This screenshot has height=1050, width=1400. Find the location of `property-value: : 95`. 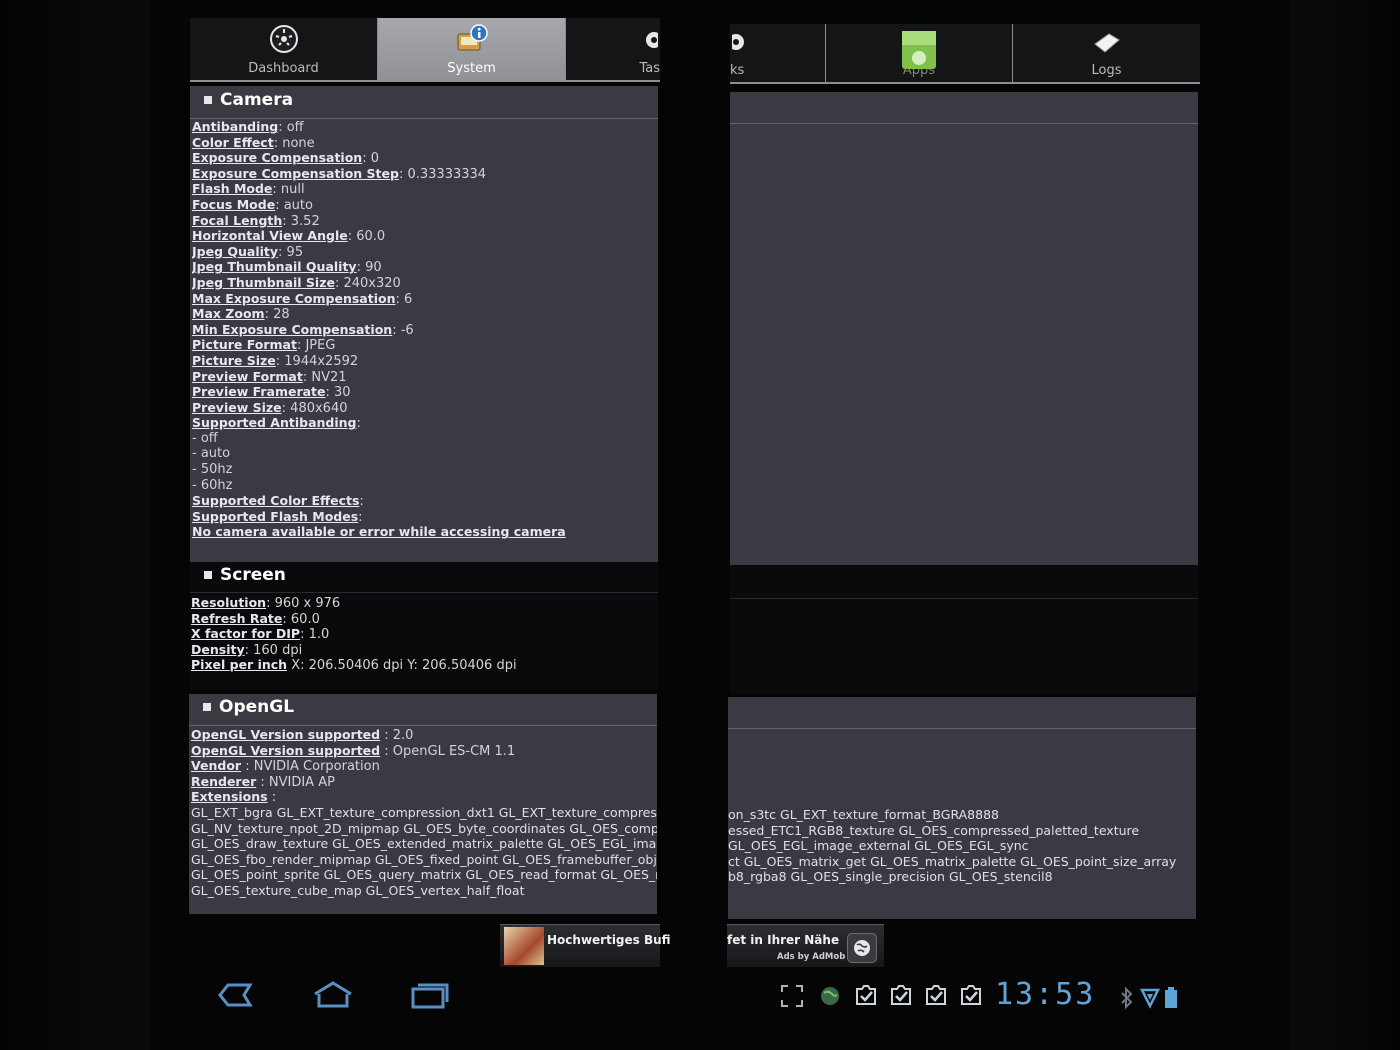

property-value: : 95 is located at coordinates (291, 252).